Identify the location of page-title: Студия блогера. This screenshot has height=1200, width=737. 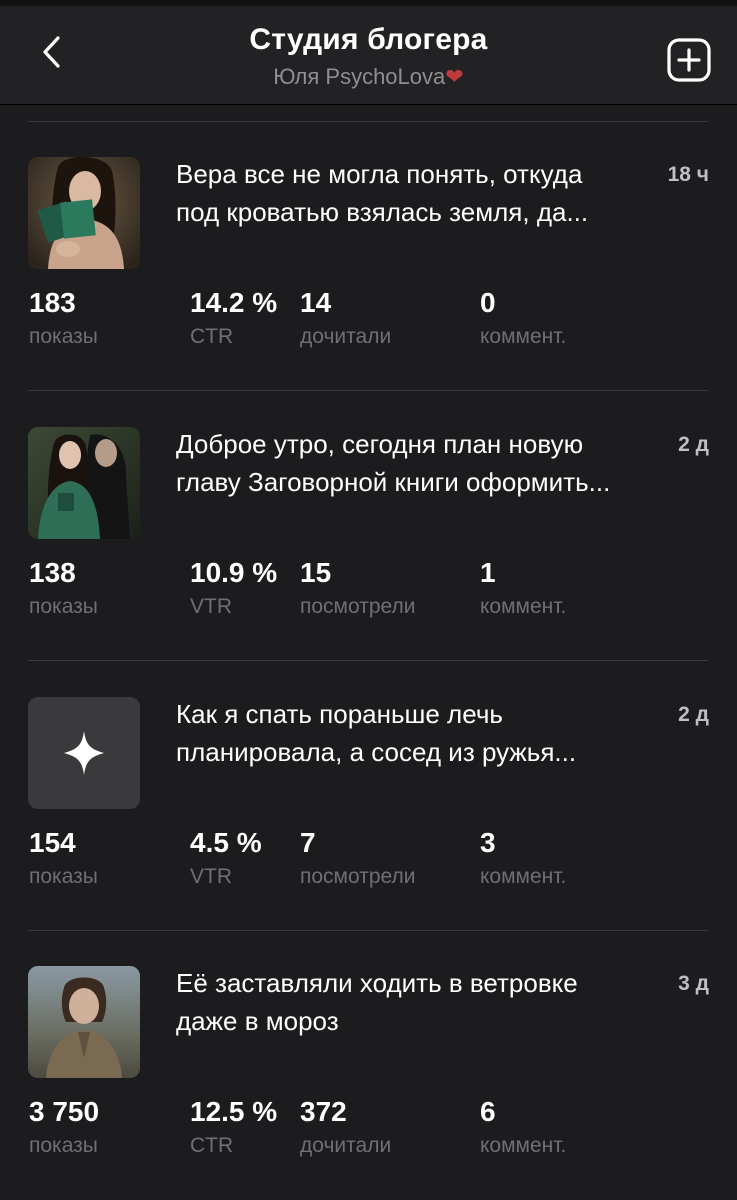
(368, 39).